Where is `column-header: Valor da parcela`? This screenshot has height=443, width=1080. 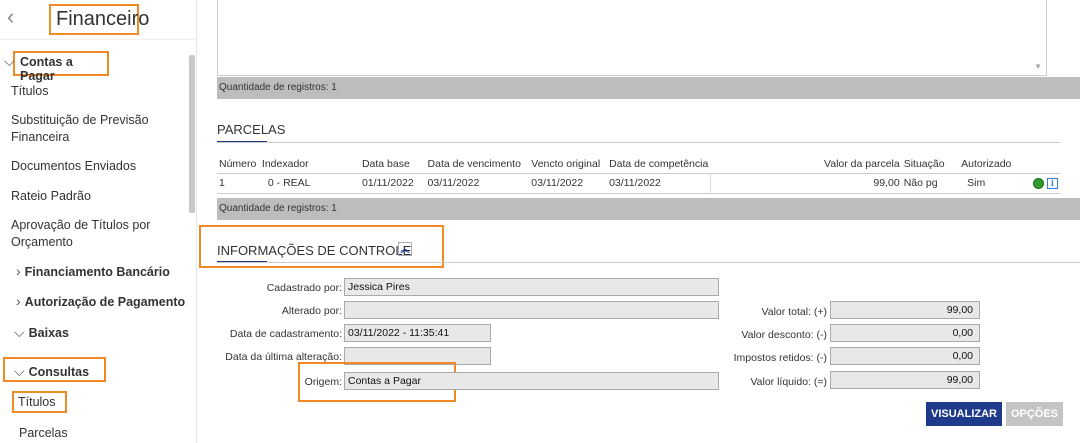
column-header: Valor da parcela is located at coordinates (805, 164).